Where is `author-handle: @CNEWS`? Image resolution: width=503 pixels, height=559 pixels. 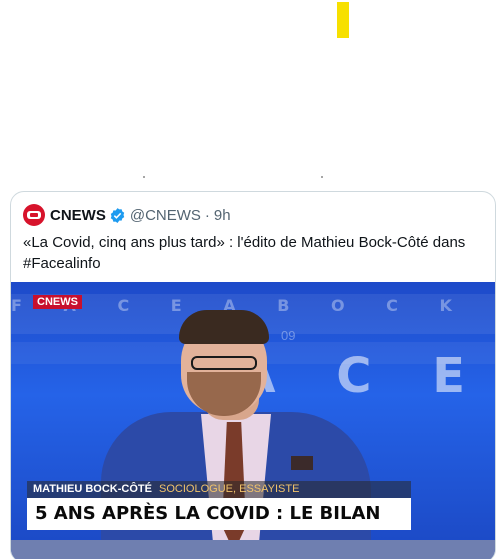
author-handle: @CNEWS is located at coordinates (165, 215).